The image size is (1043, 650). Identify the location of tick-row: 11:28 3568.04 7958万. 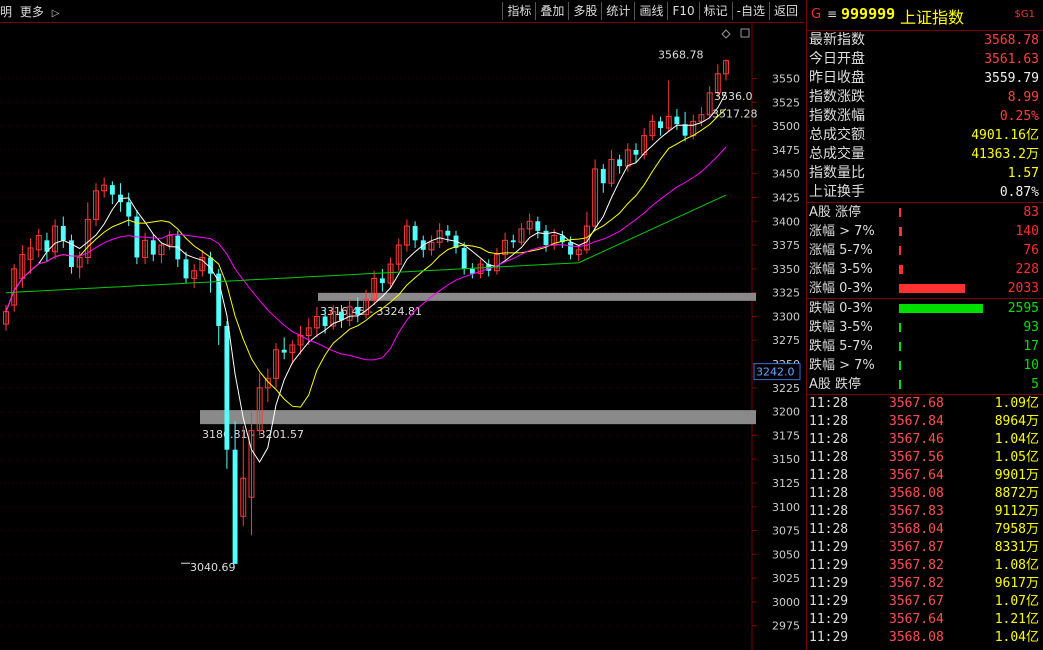
(925, 530).